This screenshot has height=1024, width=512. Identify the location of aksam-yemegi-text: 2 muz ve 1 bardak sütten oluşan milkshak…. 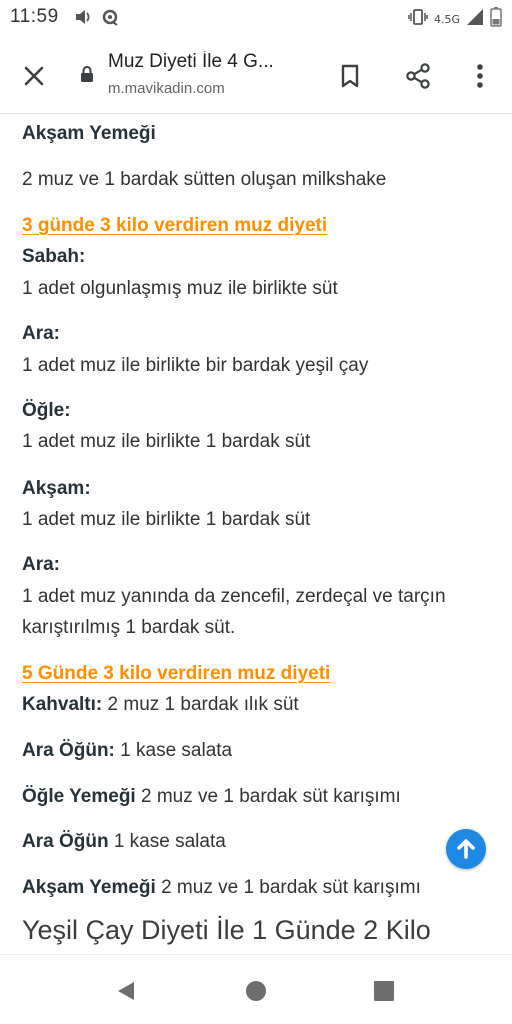
(204, 179).